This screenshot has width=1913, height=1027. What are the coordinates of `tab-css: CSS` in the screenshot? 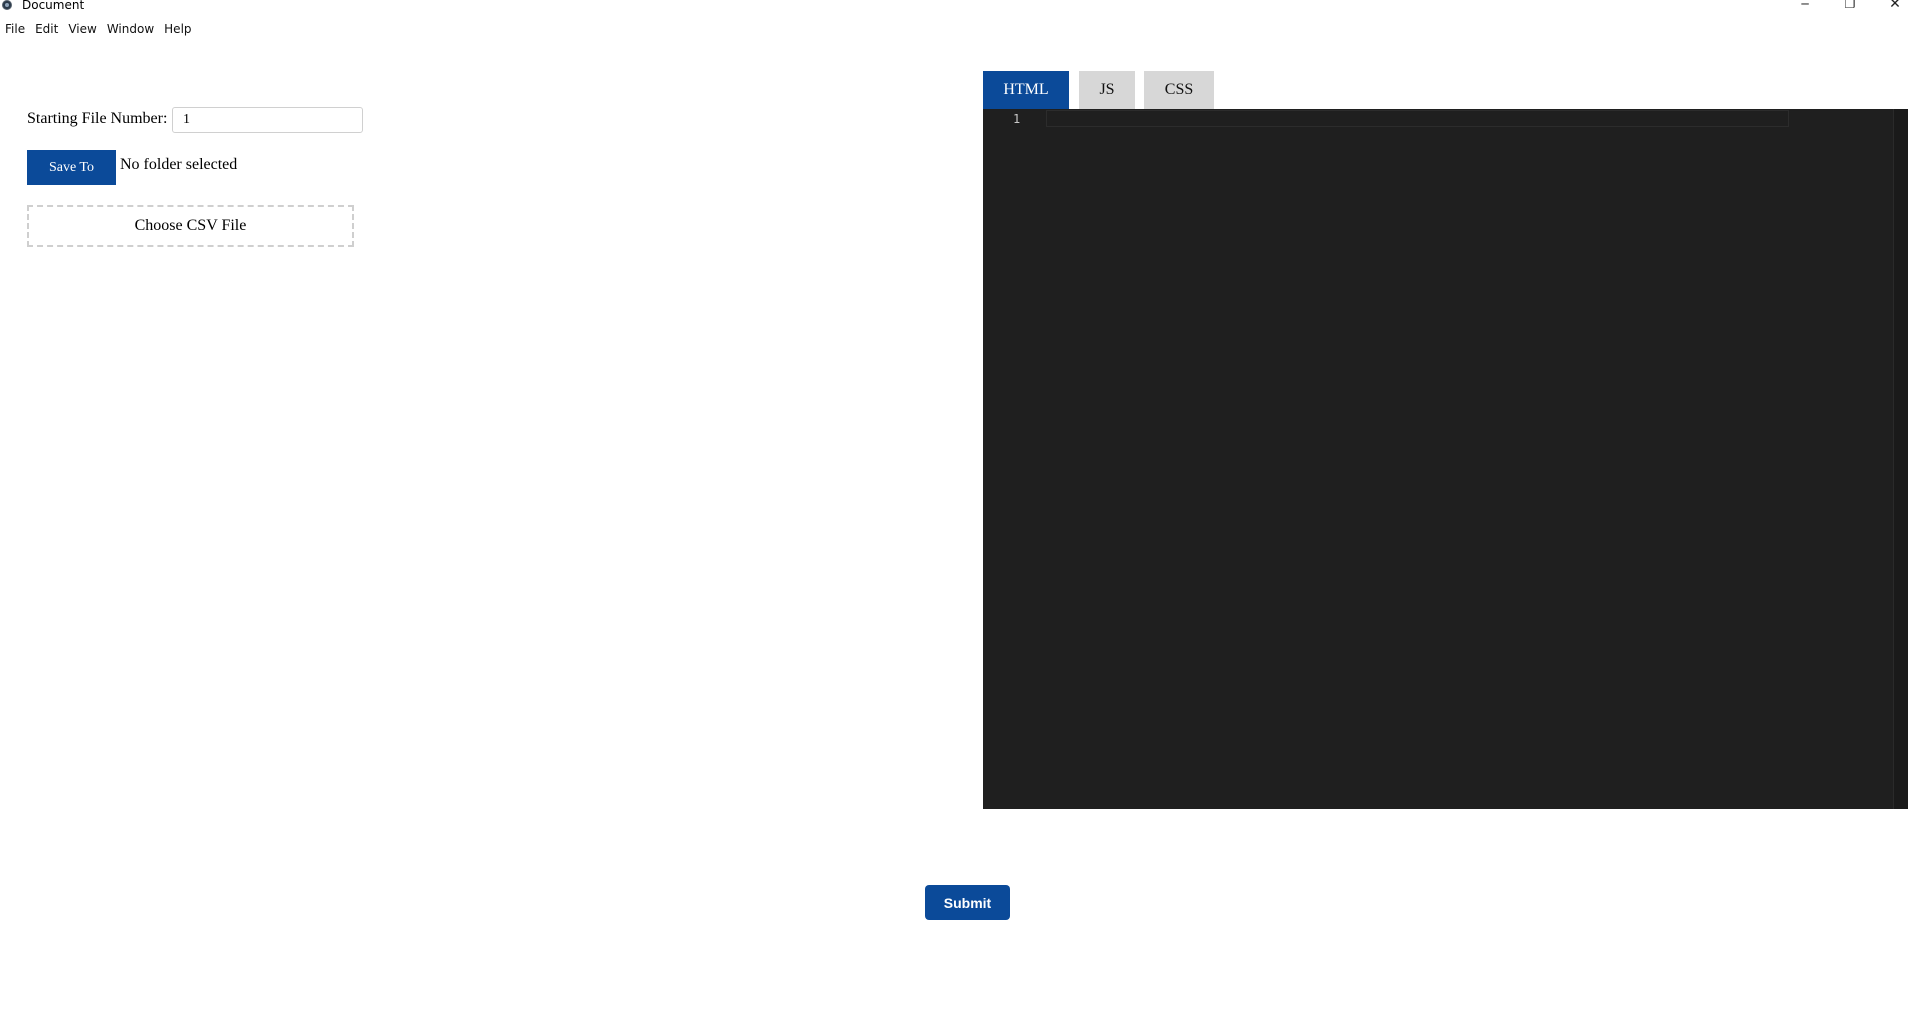 It's located at (1179, 90).